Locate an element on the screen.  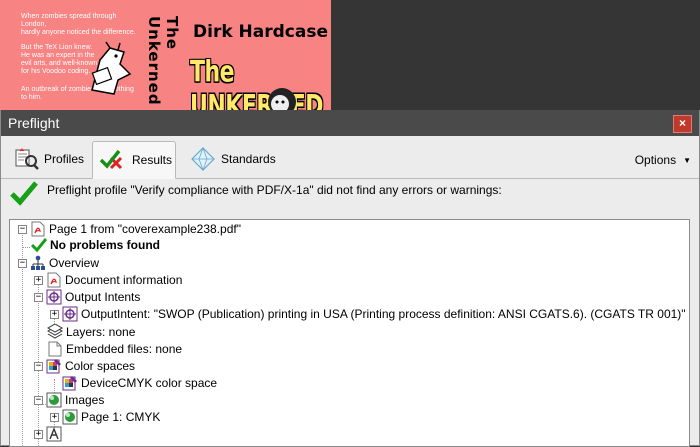
pdf-icon is located at coordinates (54, 280).